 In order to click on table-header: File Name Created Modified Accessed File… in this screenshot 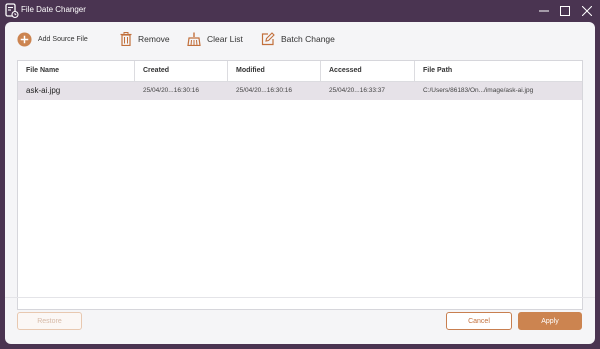, I will do `click(300, 71)`.